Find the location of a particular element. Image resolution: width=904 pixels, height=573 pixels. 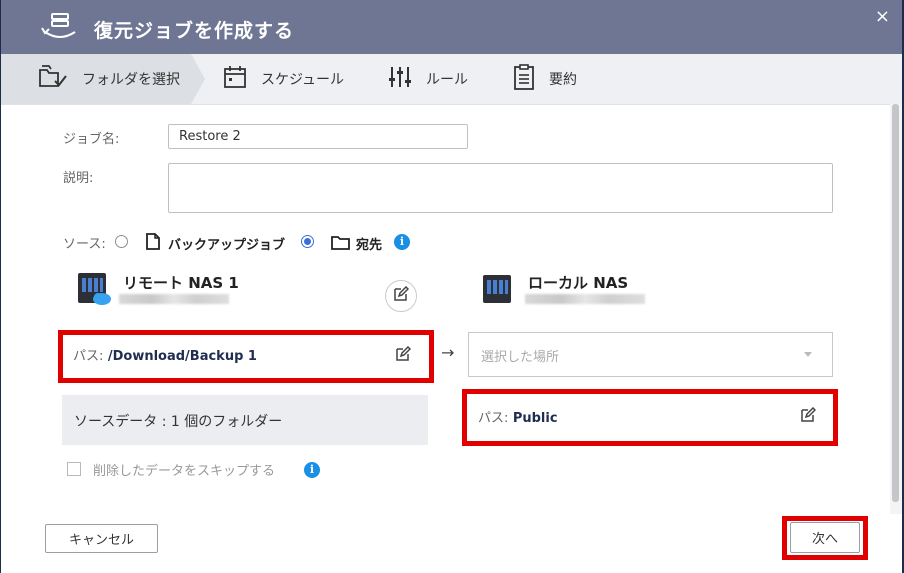

sliders-icon is located at coordinates (407, 79).